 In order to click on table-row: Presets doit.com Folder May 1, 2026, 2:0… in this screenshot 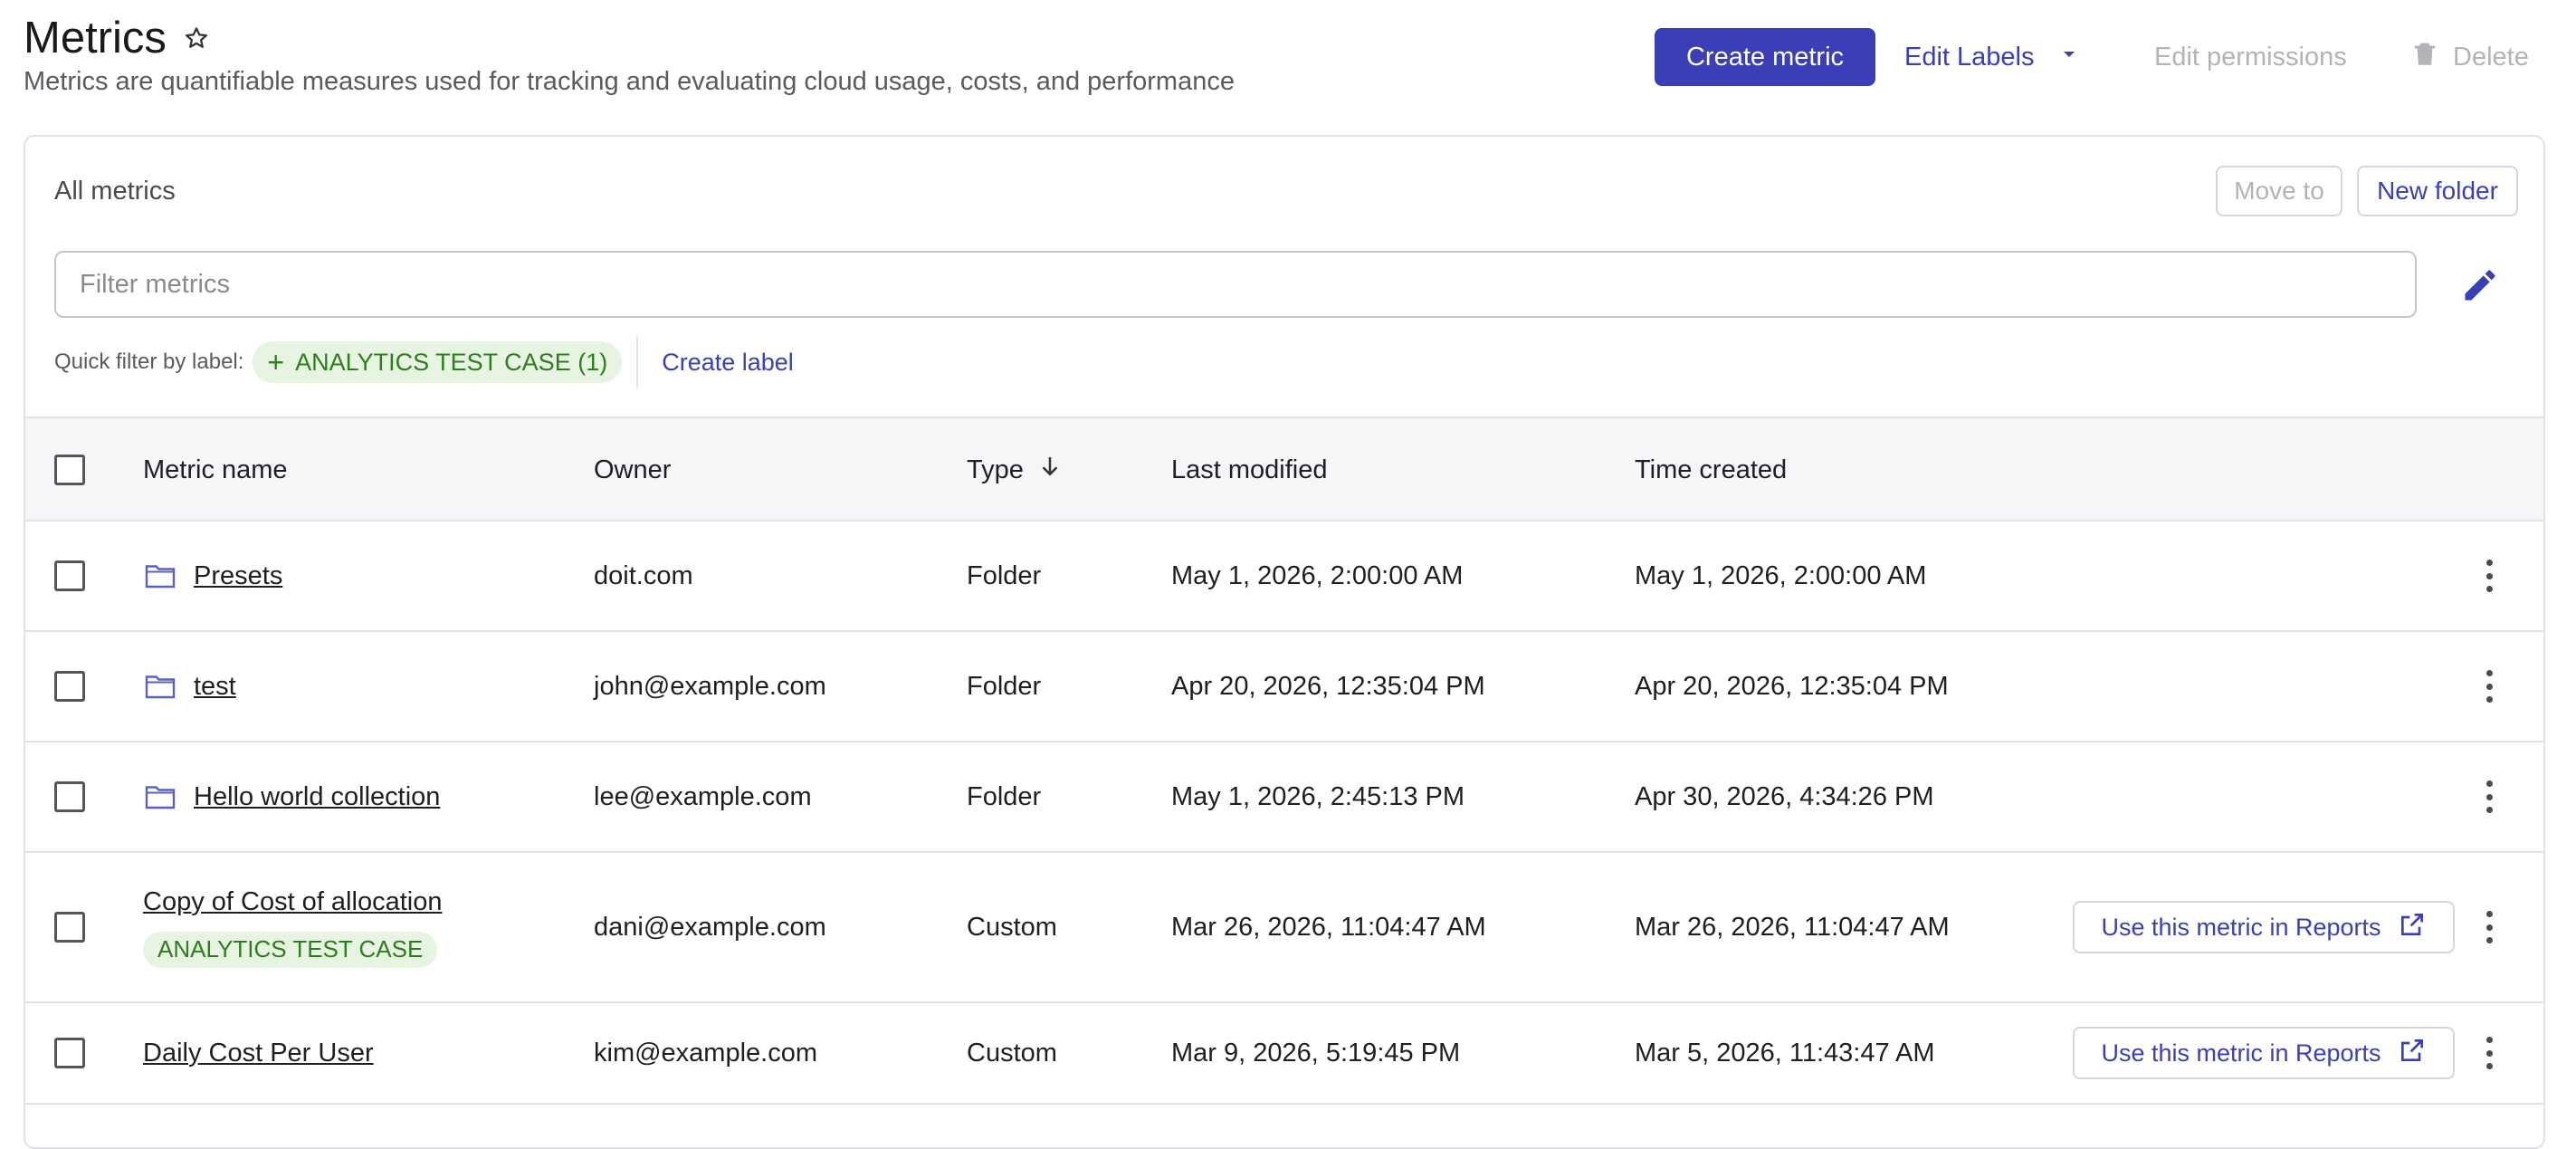, I will do `click(1284, 577)`.